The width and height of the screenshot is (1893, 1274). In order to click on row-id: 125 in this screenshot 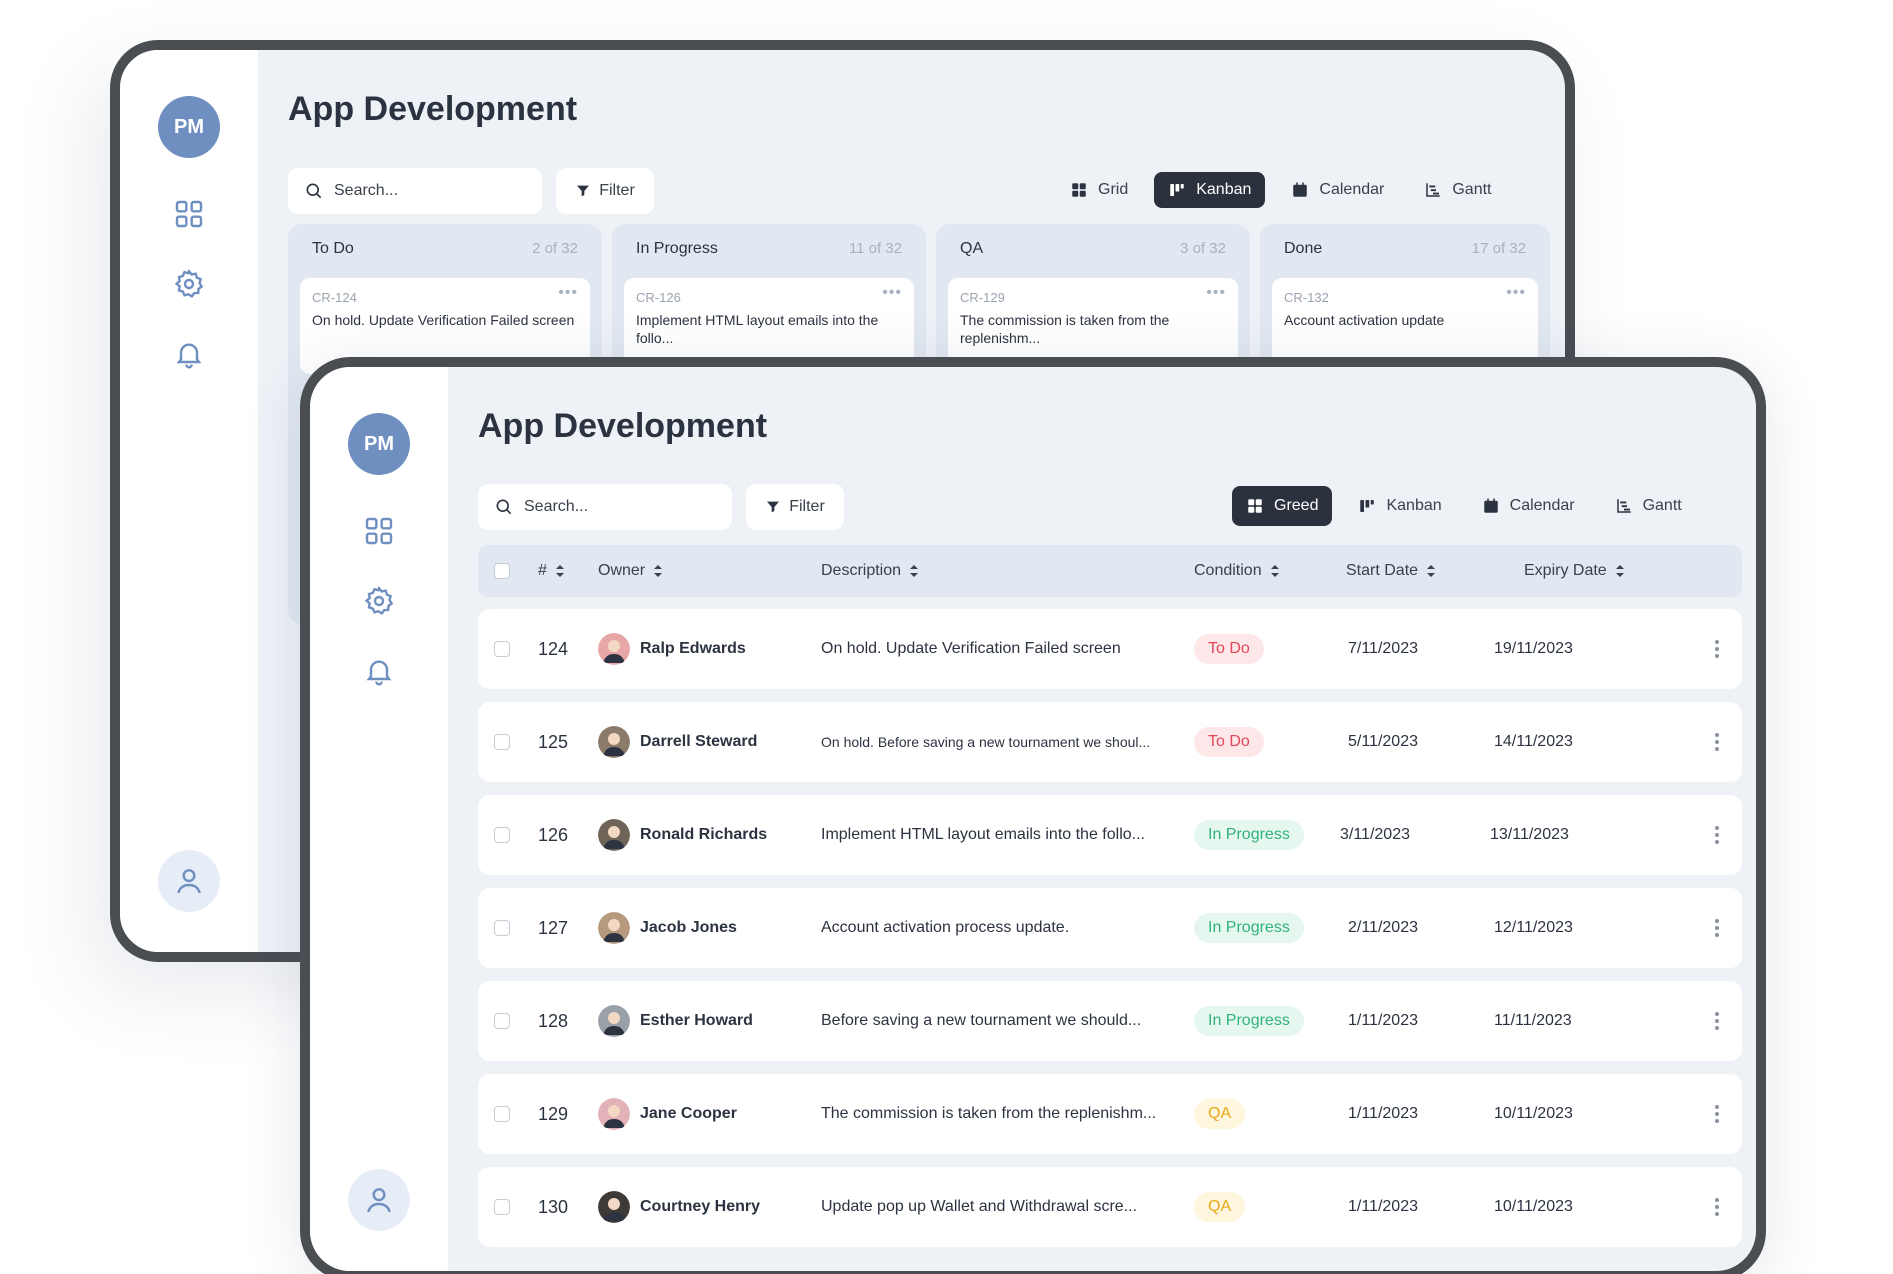, I will do `click(553, 741)`.